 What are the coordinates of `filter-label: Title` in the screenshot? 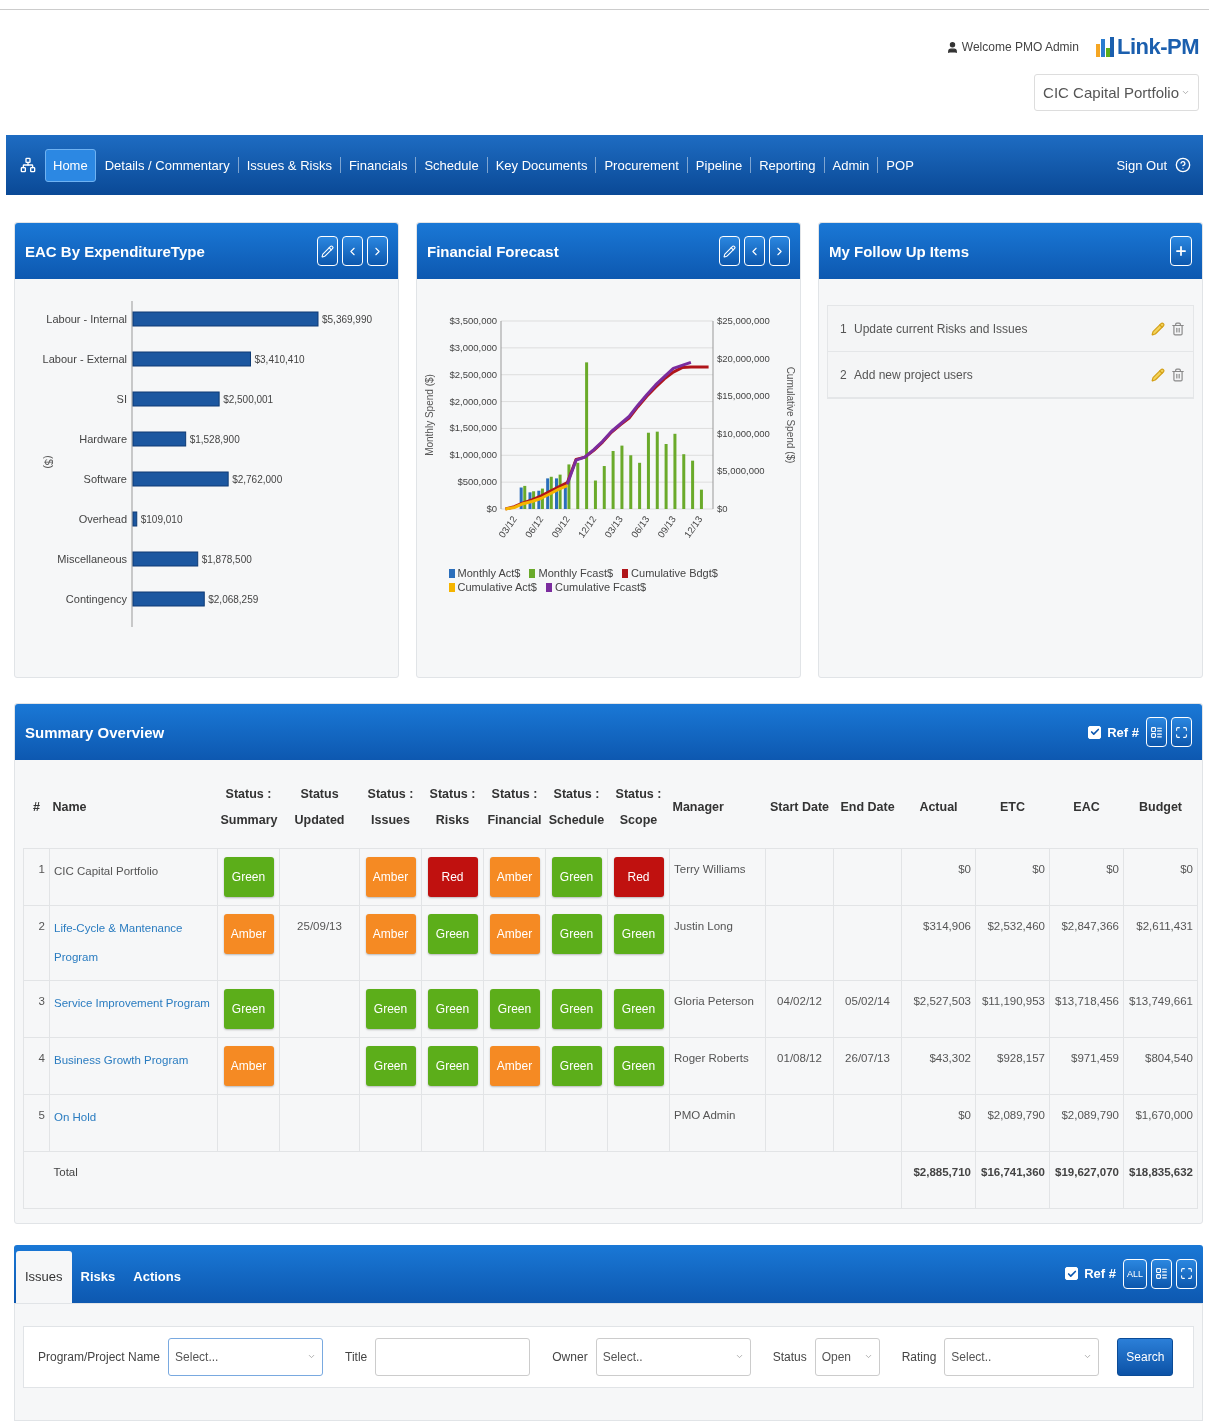 It's located at (356, 1356).